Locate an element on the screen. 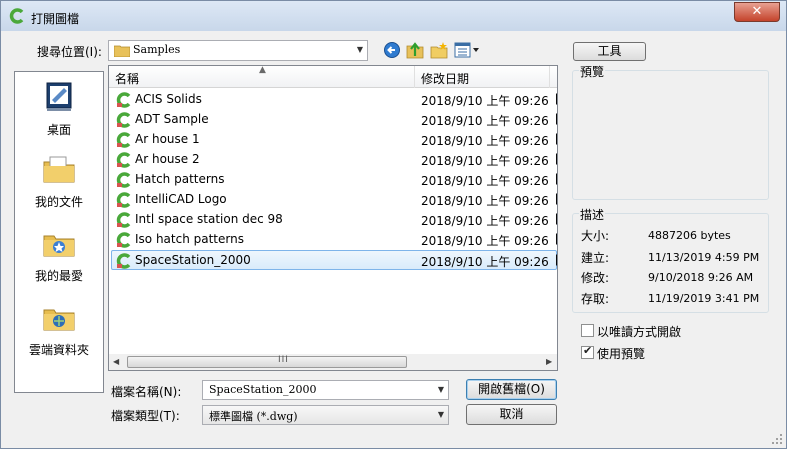 This screenshot has height=449, width=787. filename-input: SpaceStation_2000 ▼ is located at coordinates (325, 390).